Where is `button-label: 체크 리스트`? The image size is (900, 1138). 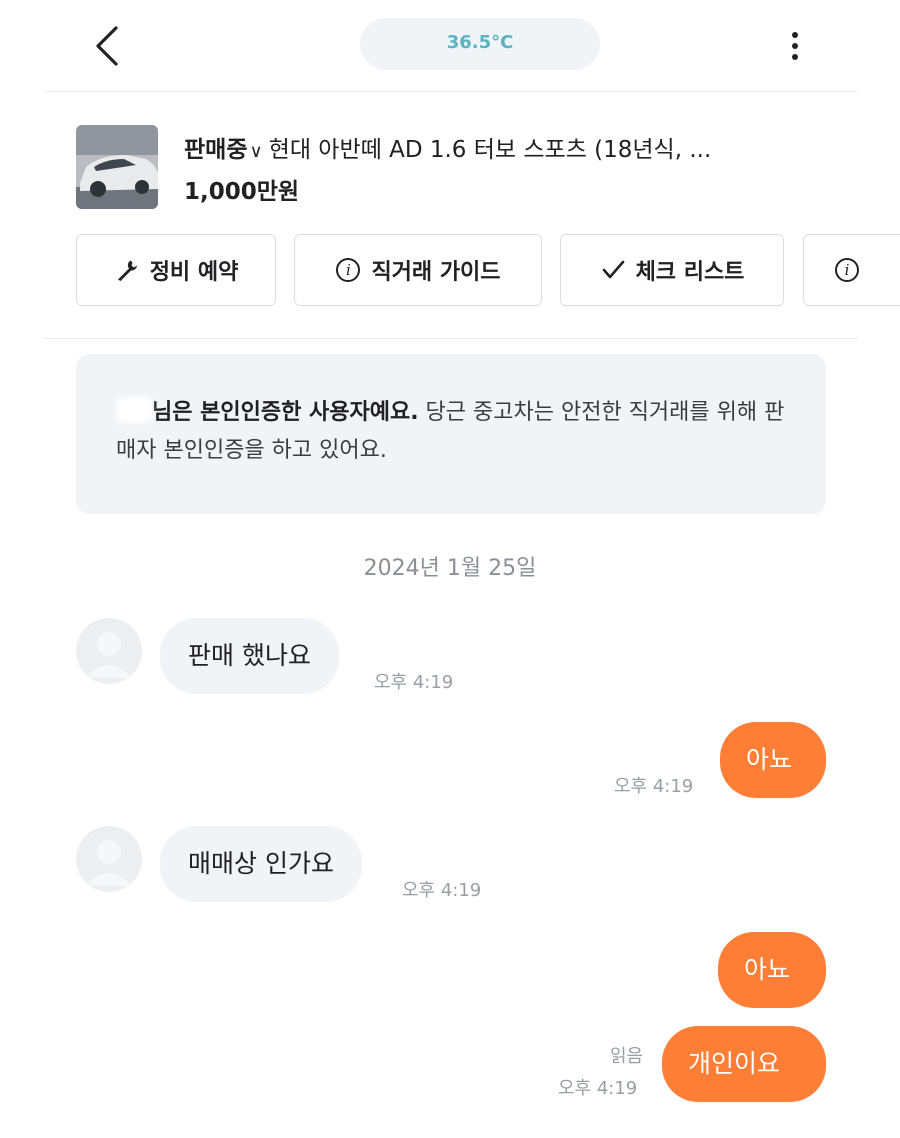 button-label: 체크 리스트 is located at coordinates (690, 272).